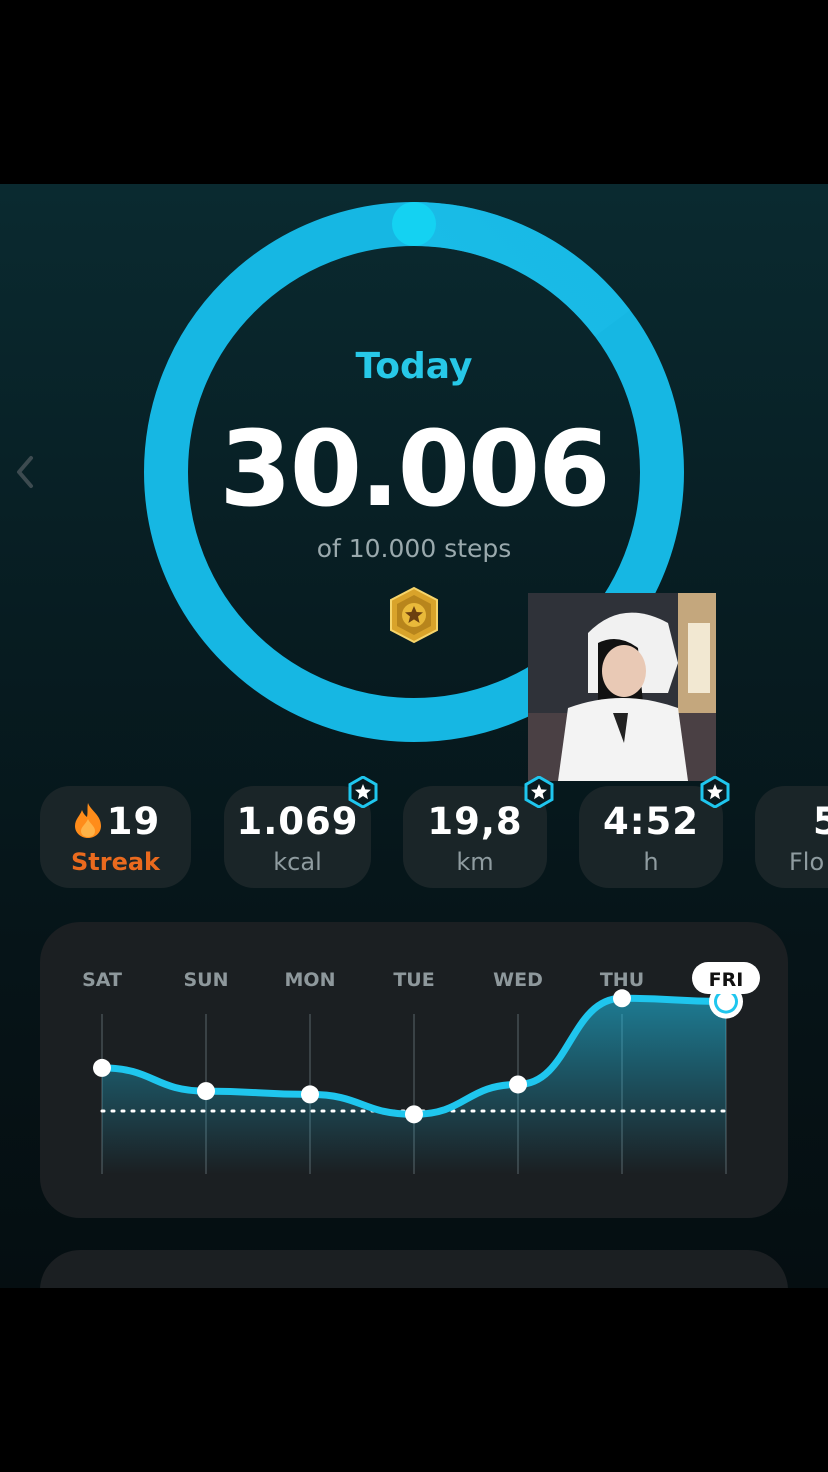 This screenshot has width=828, height=1472. Describe the element at coordinates (651, 862) in the screenshot. I see `stat-unit: h` at that location.